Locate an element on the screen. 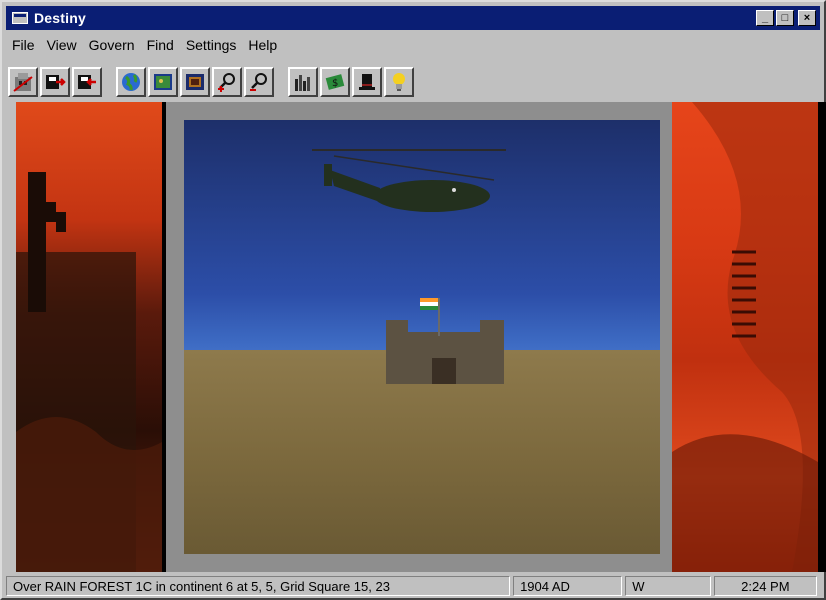 The width and height of the screenshot is (826, 600). money-button: $ is located at coordinates (335, 82).